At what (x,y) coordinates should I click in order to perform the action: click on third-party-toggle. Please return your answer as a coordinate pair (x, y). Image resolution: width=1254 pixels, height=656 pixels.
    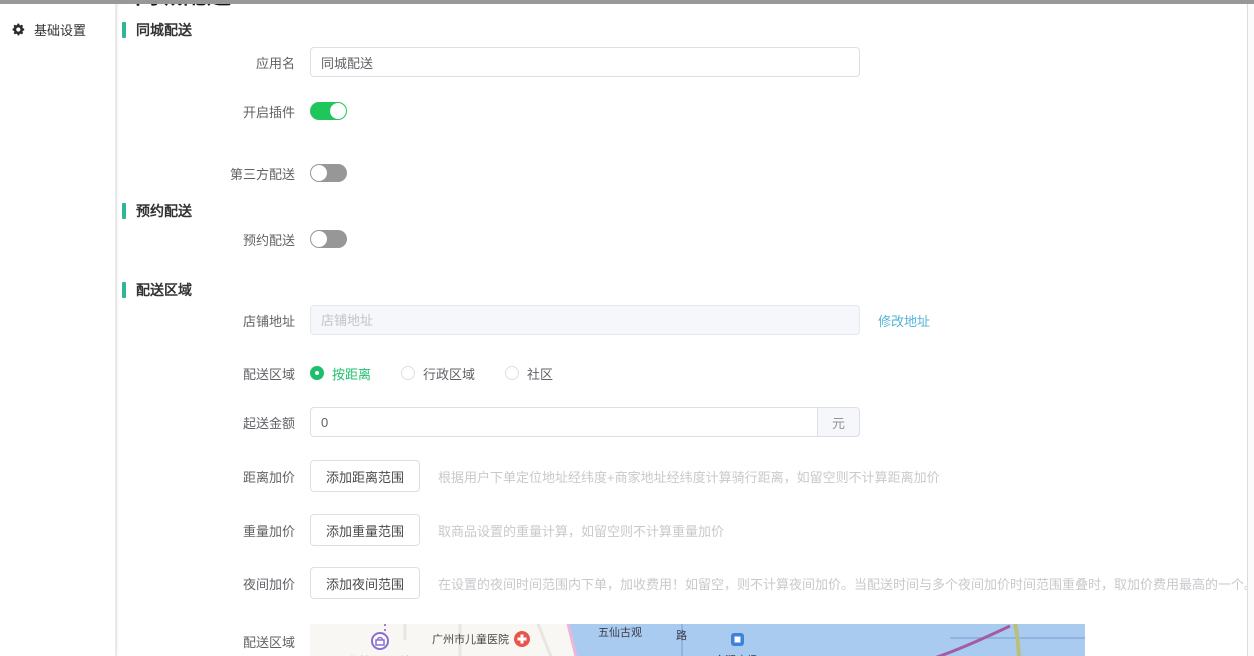
    Looking at the image, I should click on (328, 173).